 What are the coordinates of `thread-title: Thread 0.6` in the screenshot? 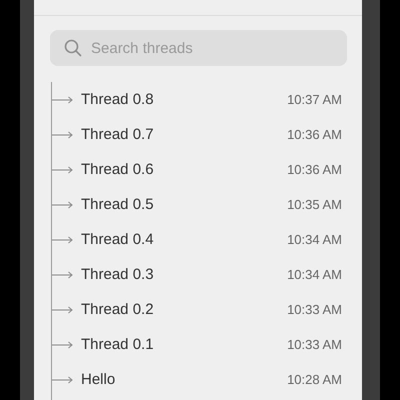 It's located at (117, 169).